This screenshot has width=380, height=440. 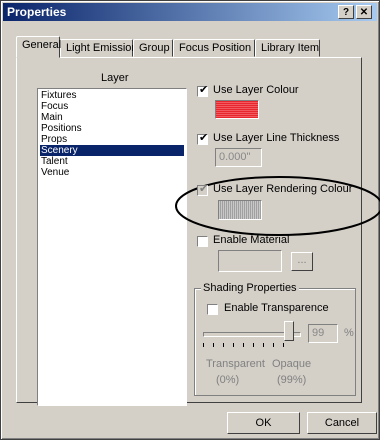 What do you see at coordinates (240, 210) in the screenshot?
I see `rendering-colour-swatch` at bounding box center [240, 210].